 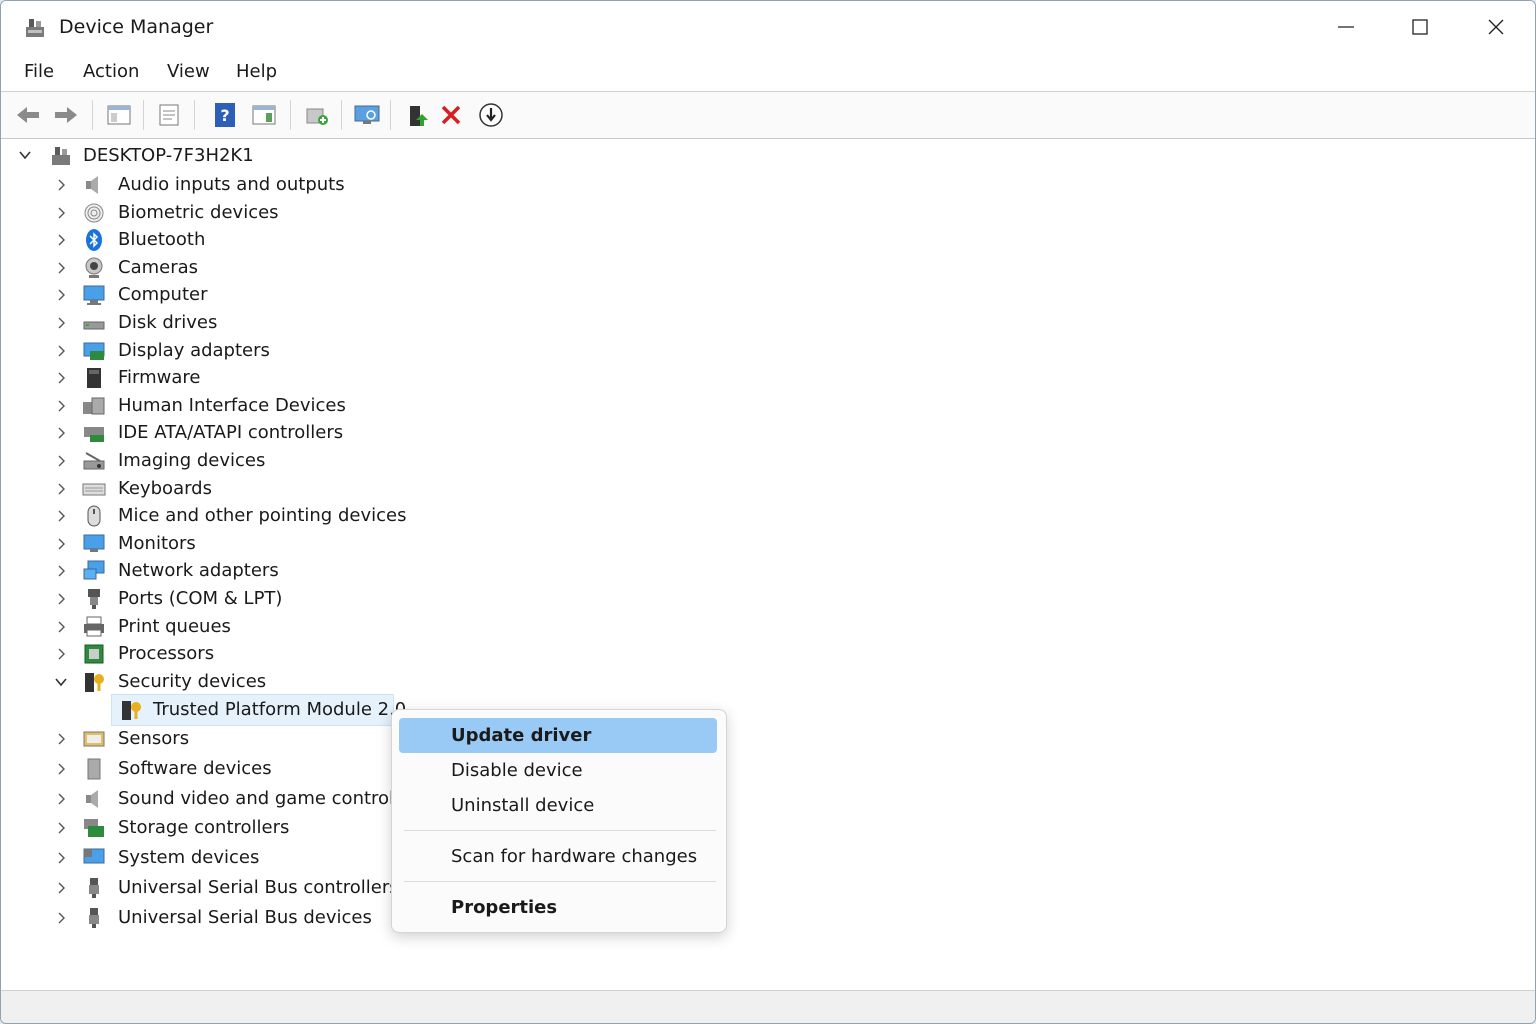 I want to click on tree-category-label: Disk drives, so click(x=167, y=322).